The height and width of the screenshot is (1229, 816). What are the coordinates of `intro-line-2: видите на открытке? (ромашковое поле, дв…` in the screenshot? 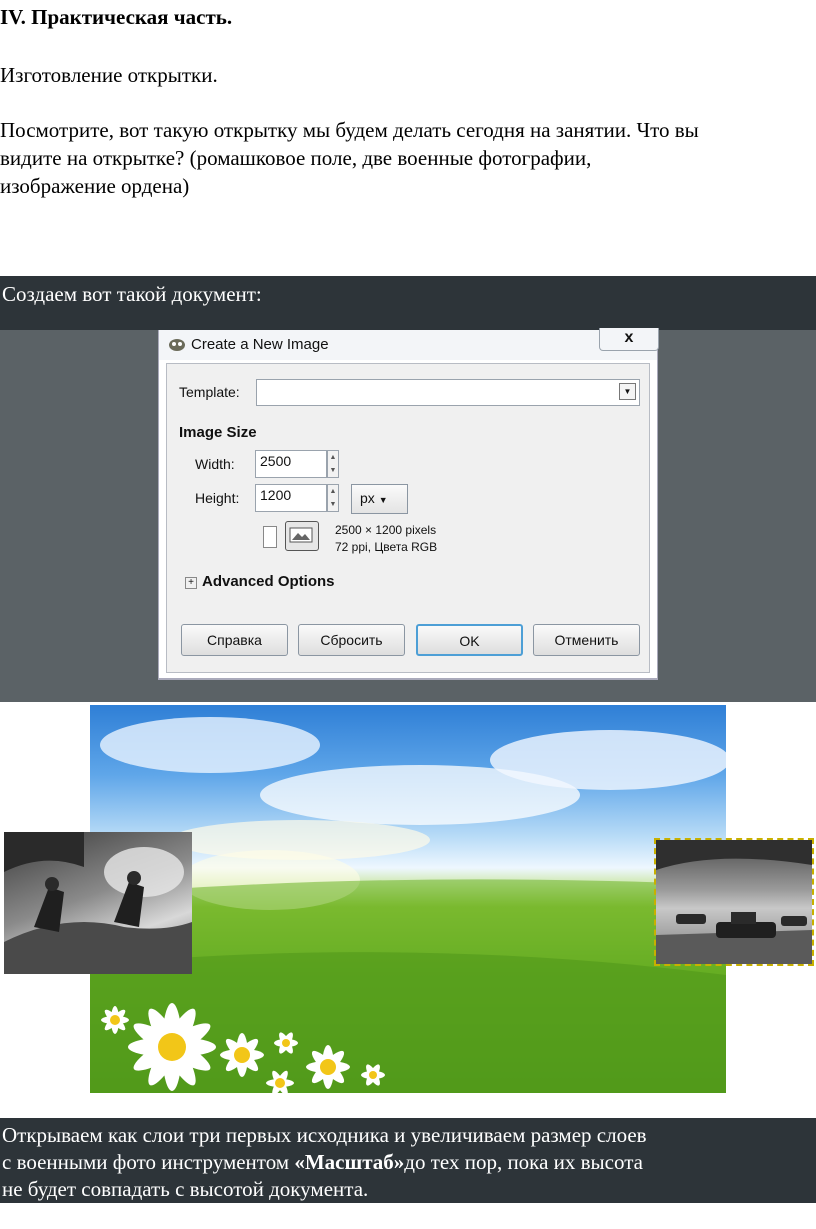 It's located at (296, 158).